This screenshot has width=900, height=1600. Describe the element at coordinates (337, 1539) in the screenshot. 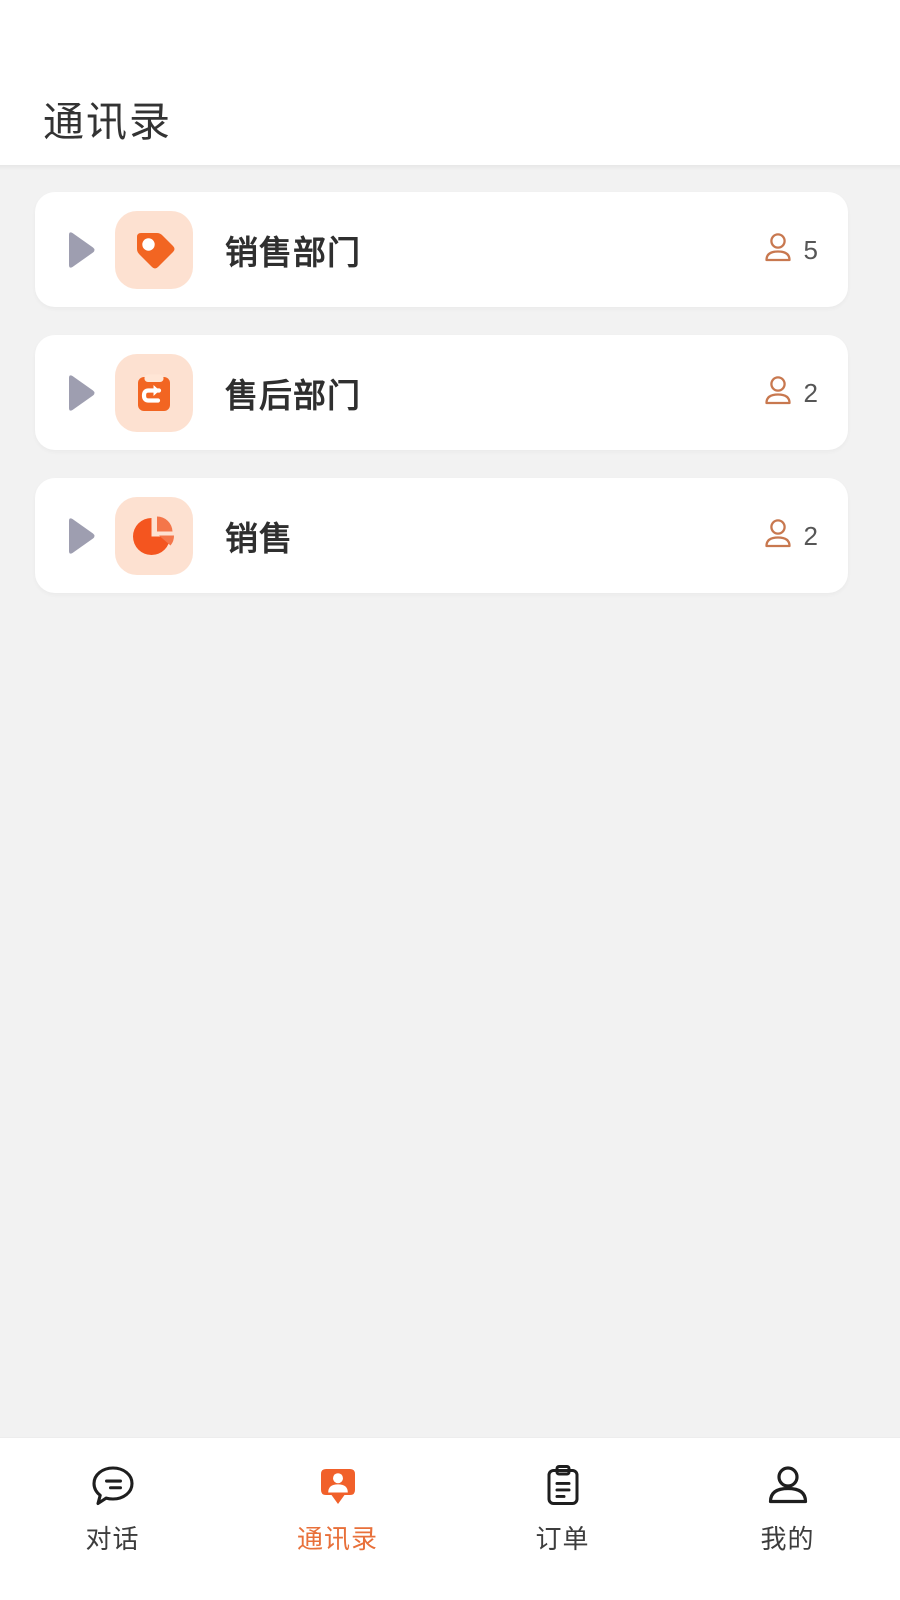

I see `tab-label: 通讯录` at that location.